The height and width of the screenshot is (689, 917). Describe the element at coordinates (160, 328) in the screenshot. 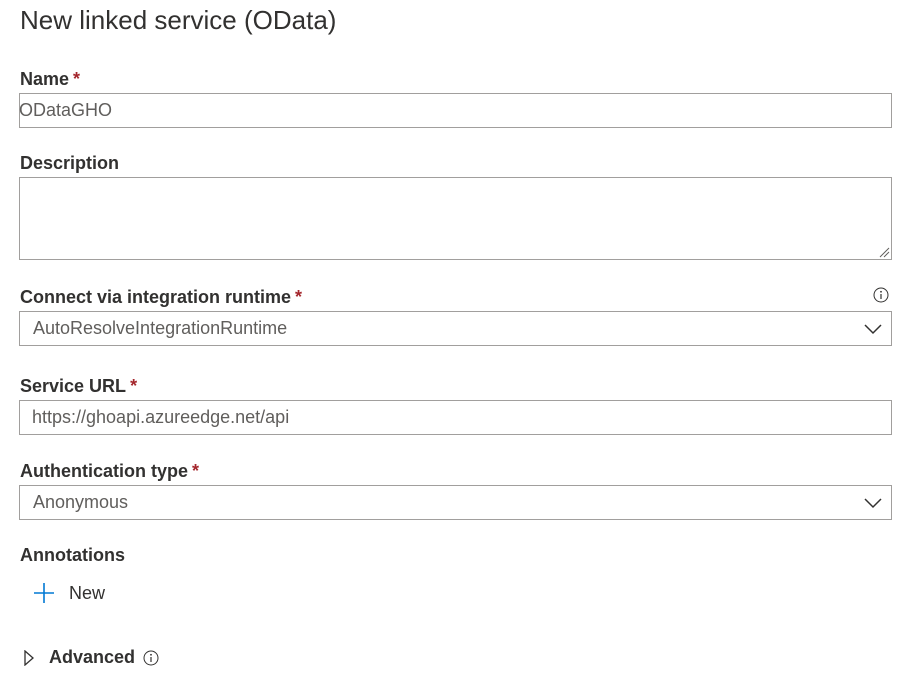

I see `integration-runtime-value: AutoResolveIntegrationRuntime` at that location.